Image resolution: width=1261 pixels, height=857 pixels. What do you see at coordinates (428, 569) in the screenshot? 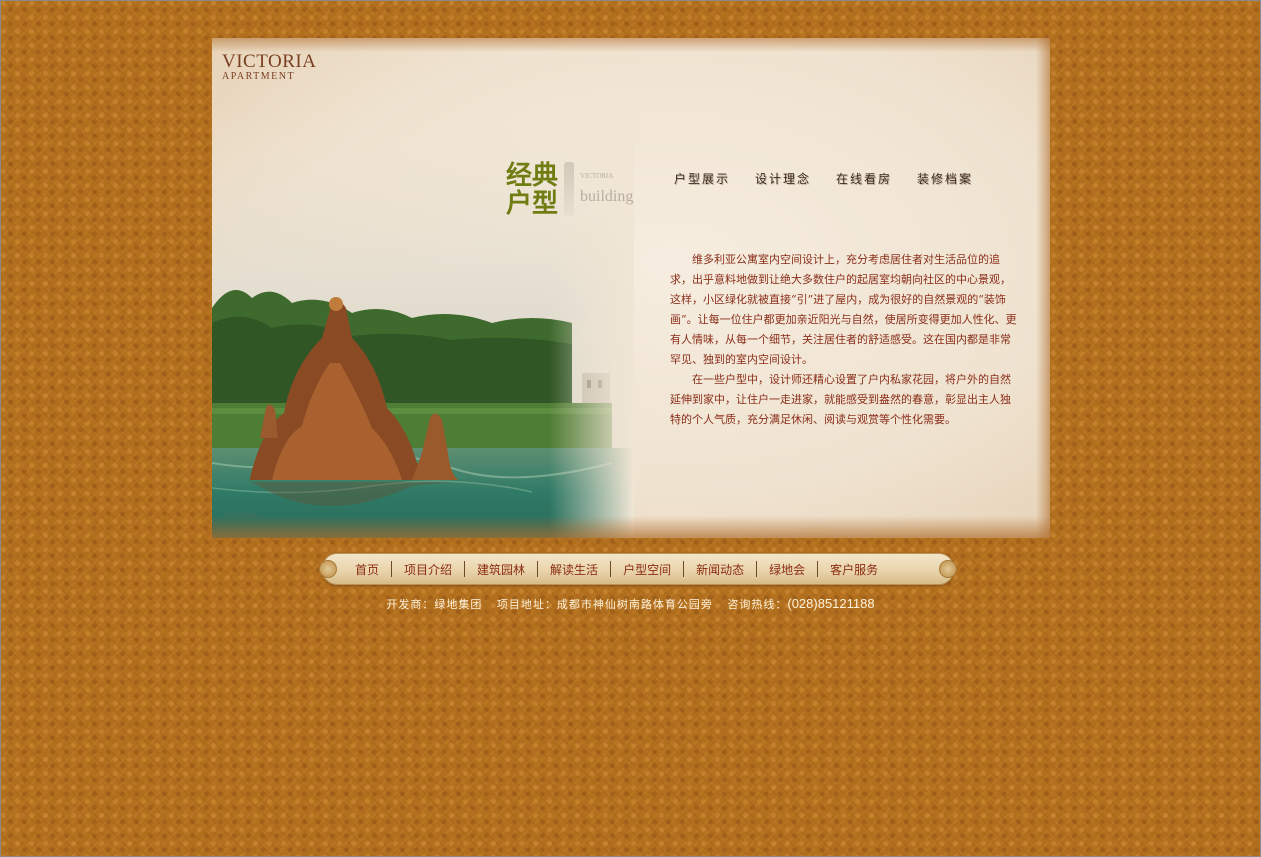
I see `nav-item-project-intro: 项目介绍` at bounding box center [428, 569].